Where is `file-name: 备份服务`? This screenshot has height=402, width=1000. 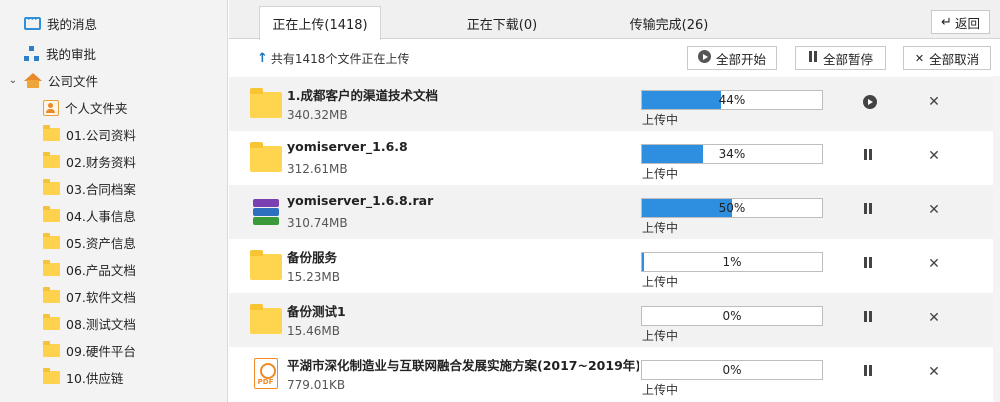
file-name: 备份服务 is located at coordinates (312, 257).